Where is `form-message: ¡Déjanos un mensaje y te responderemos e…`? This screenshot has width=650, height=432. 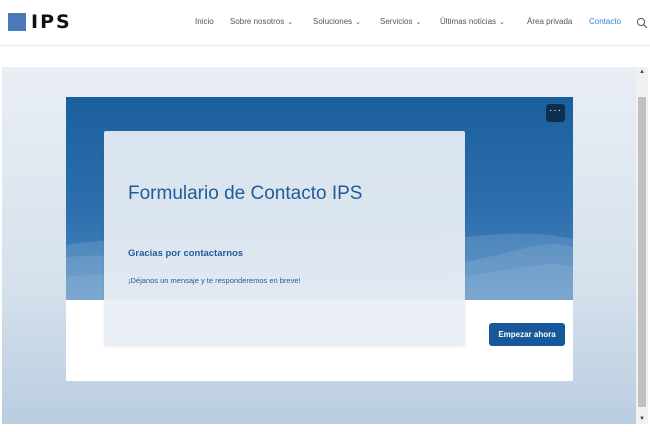 form-message: ¡Déjanos un mensaje y te responderemos e… is located at coordinates (214, 280).